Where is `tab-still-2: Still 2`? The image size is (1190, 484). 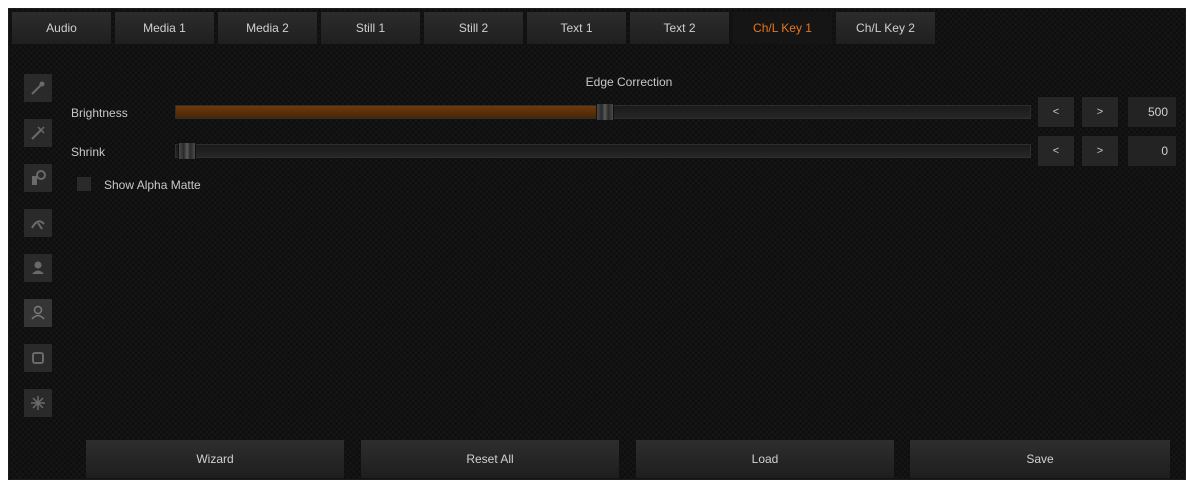 tab-still-2: Still 2 is located at coordinates (473, 28).